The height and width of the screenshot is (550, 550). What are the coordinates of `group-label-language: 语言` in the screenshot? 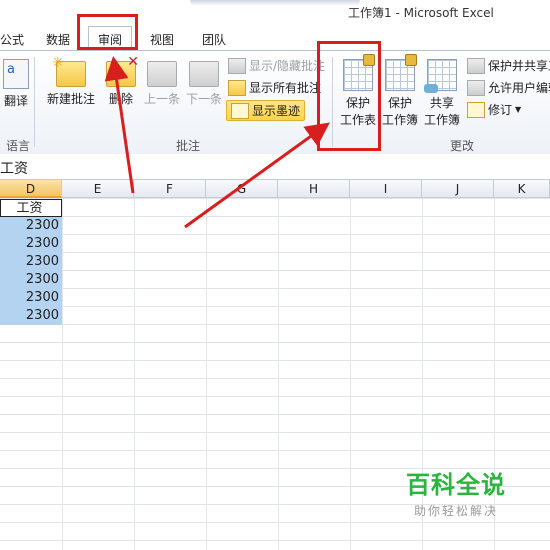 It's located at (18, 146).